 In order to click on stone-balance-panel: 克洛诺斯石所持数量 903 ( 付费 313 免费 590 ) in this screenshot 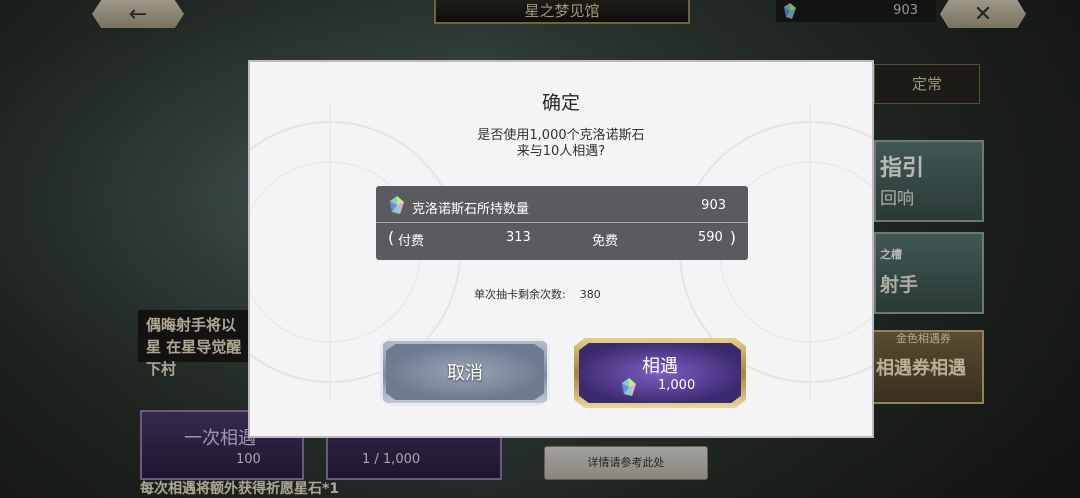, I will do `click(562, 223)`.